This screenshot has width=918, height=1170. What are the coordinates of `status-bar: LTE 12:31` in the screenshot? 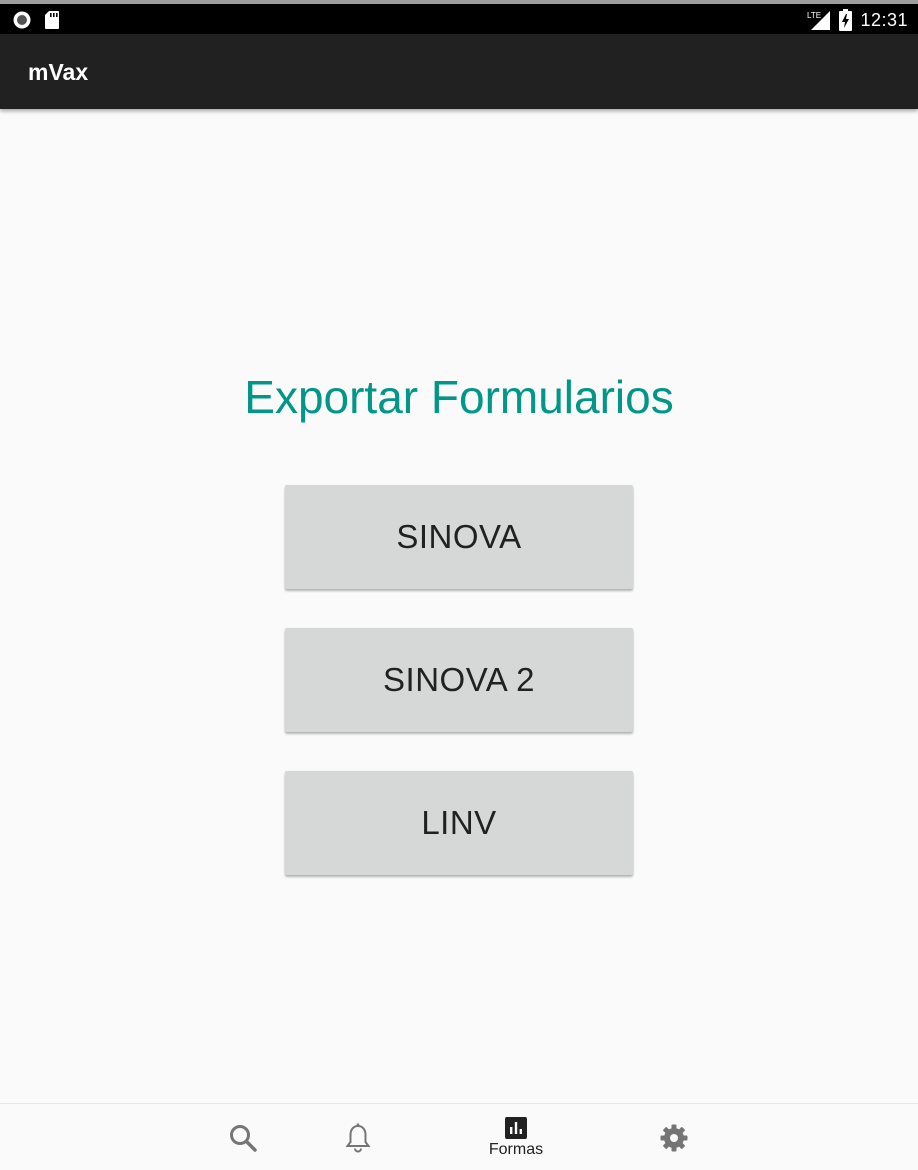 It's located at (459, 17).